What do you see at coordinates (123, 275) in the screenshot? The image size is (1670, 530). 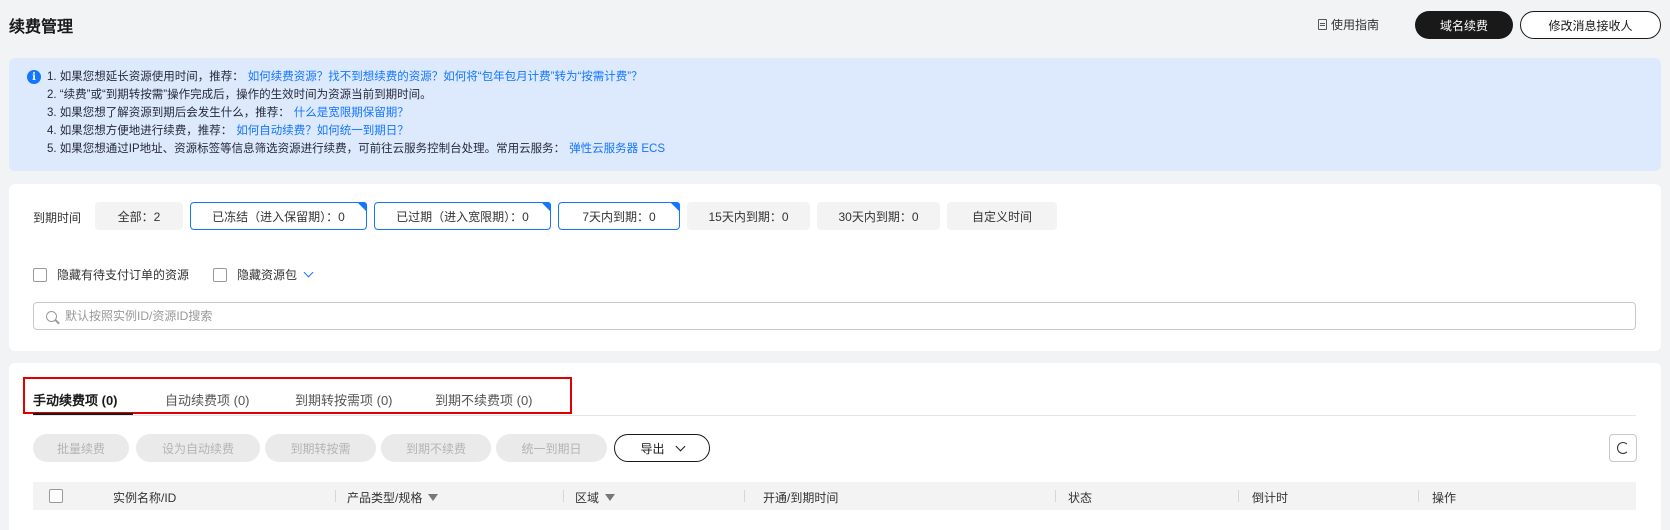 I see `hide-pending-label: 隐藏有待支付订单的资源` at bounding box center [123, 275].